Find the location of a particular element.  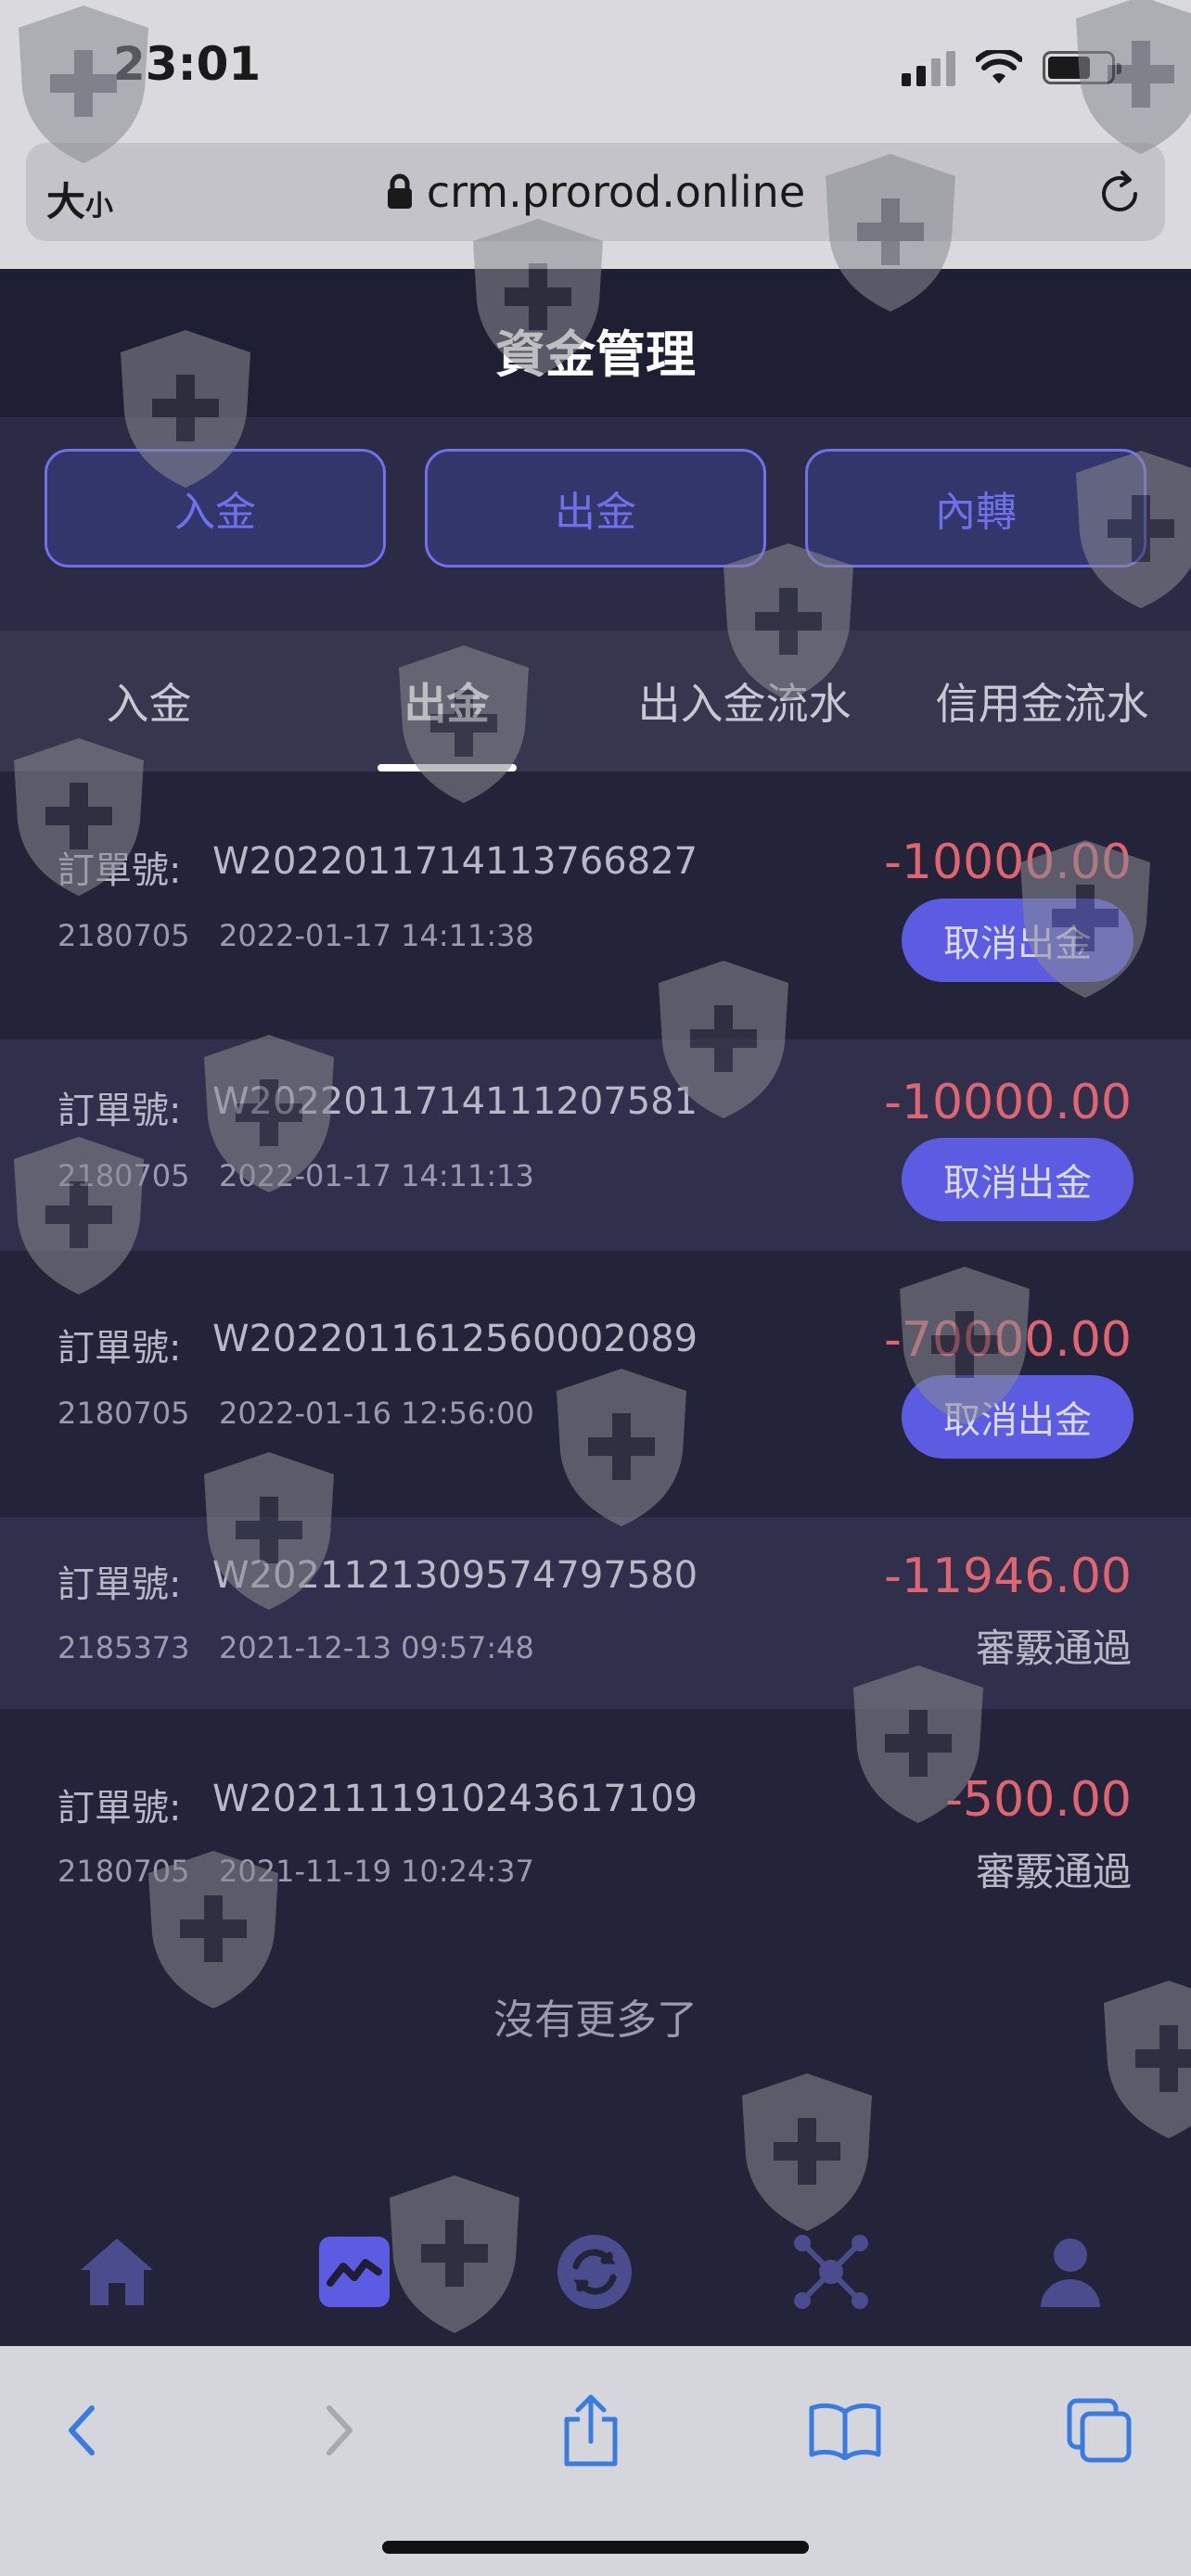

share-button is located at coordinates (591, 2431).